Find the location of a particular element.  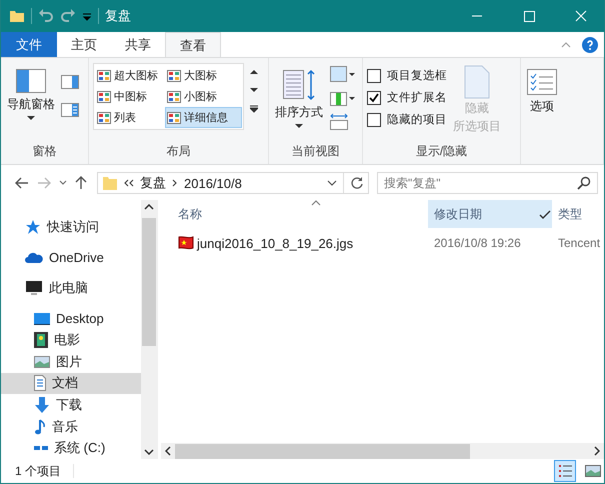

file-name: junqi2016_10_8_19_26.jgs is located at coordinates (275, 243).